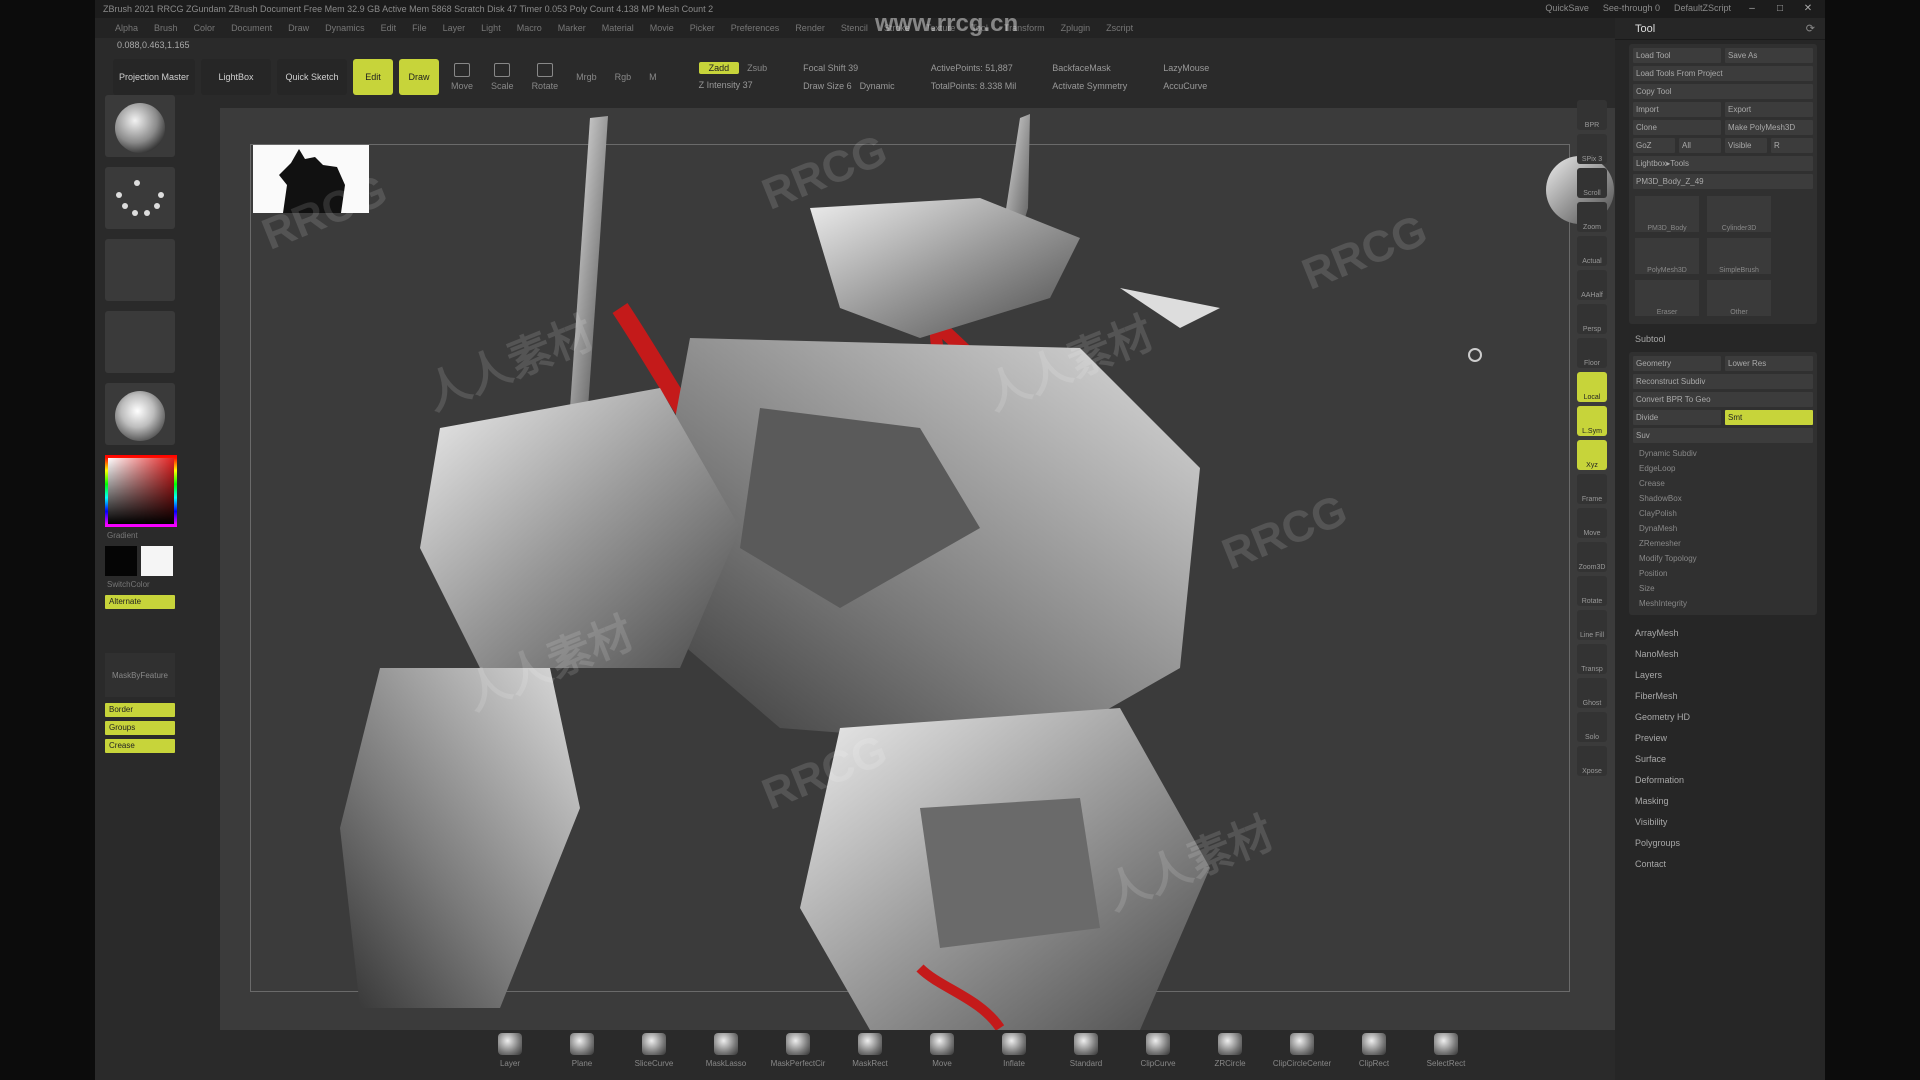  I want to click on tool-thumb: SimpleBrush, so click(1739, 256).